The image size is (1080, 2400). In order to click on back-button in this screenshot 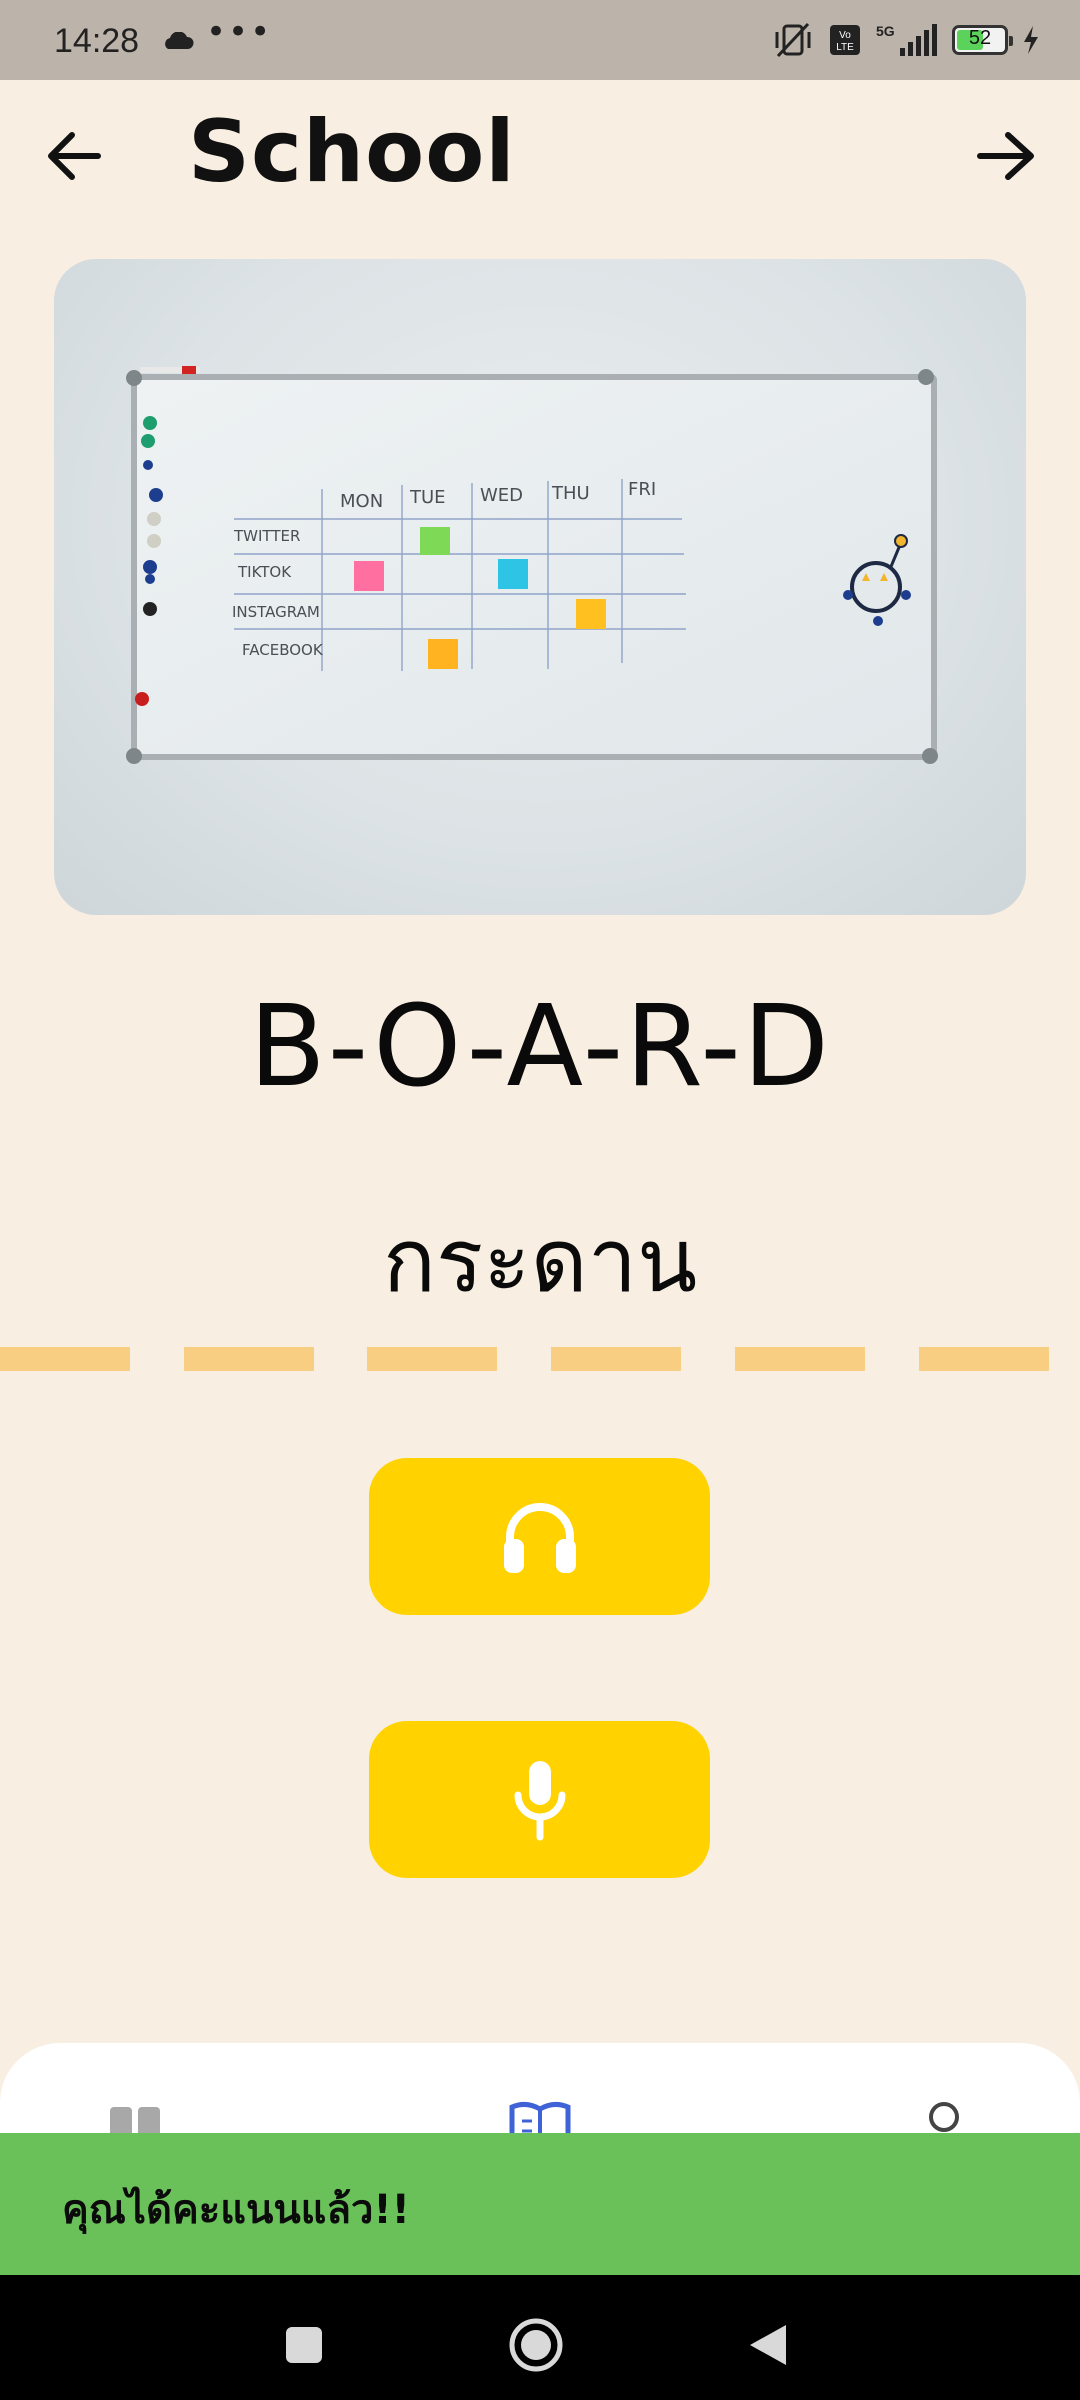, I will do `click(74, 156)`.